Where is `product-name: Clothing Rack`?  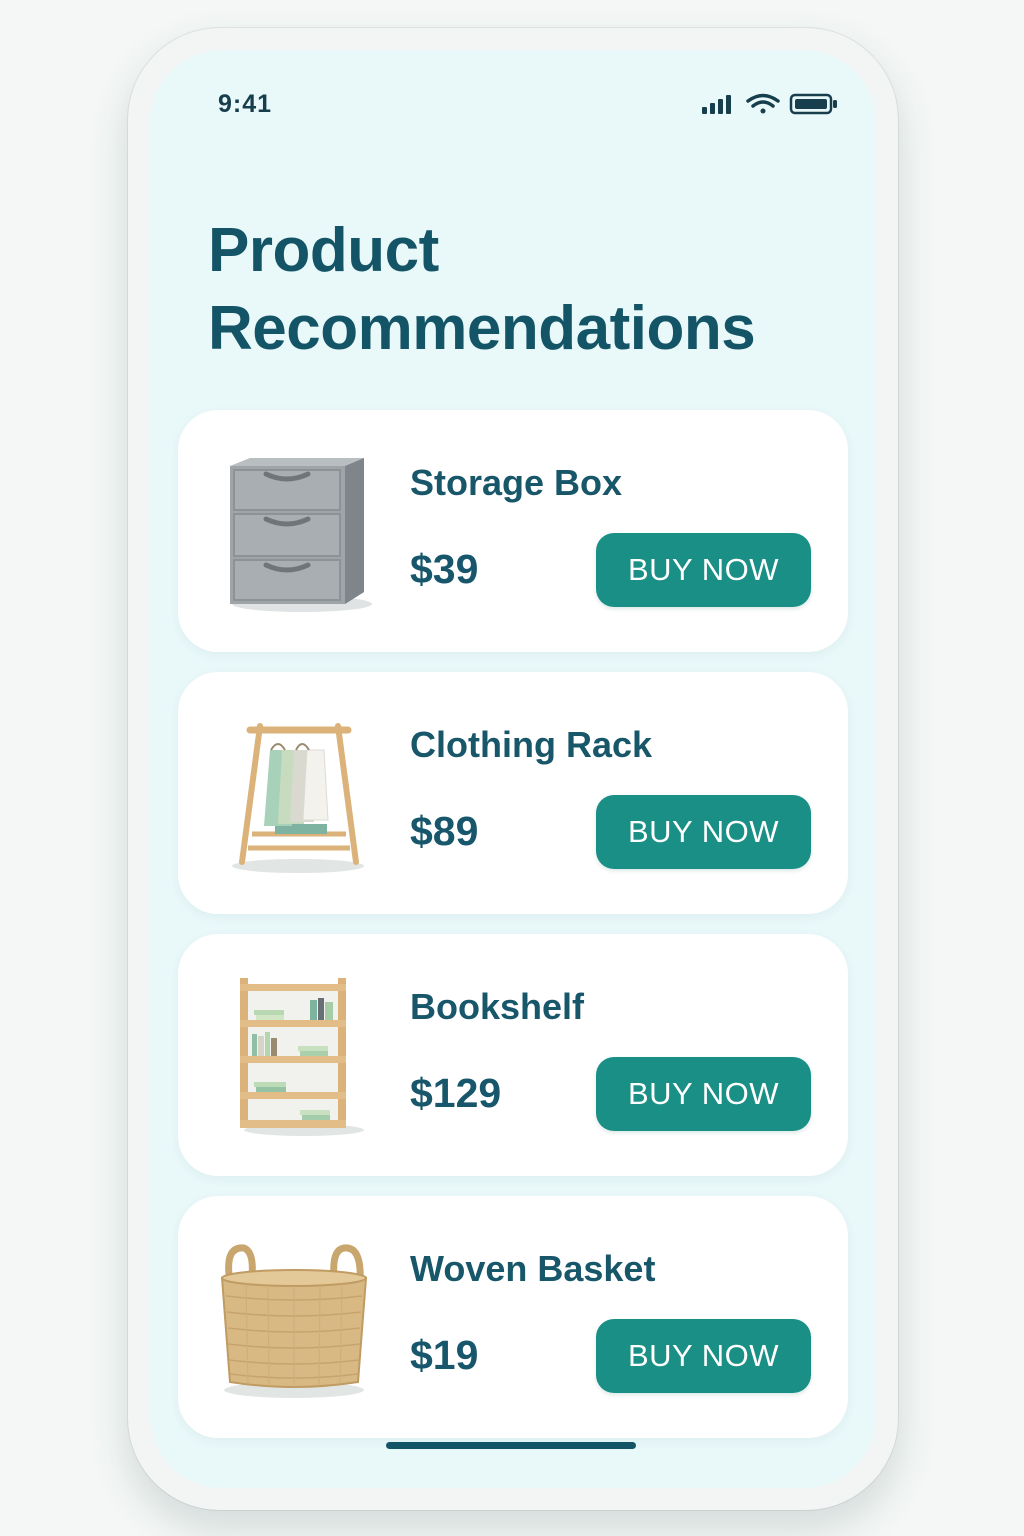 product-name: Clothing Rack is located at coordinates (531, 744).